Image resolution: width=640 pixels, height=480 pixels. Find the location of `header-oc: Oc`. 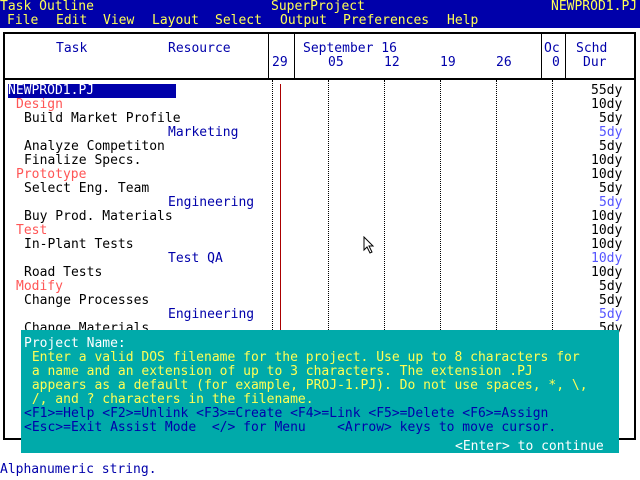

header-oc: Oc is located at coordinates (552, 48).